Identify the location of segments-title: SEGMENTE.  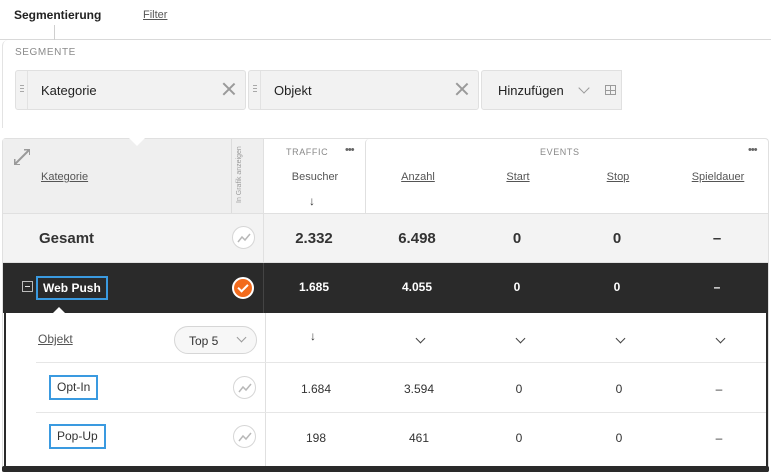
(45, 52).